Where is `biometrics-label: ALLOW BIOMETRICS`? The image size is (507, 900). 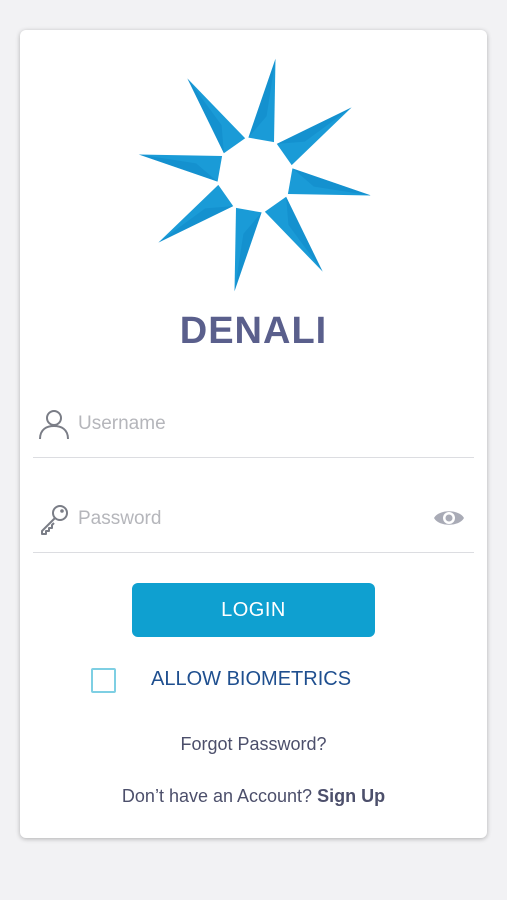 biometrics-label: ALLOW BIOMETRICS is located at coordinates (251, 679).